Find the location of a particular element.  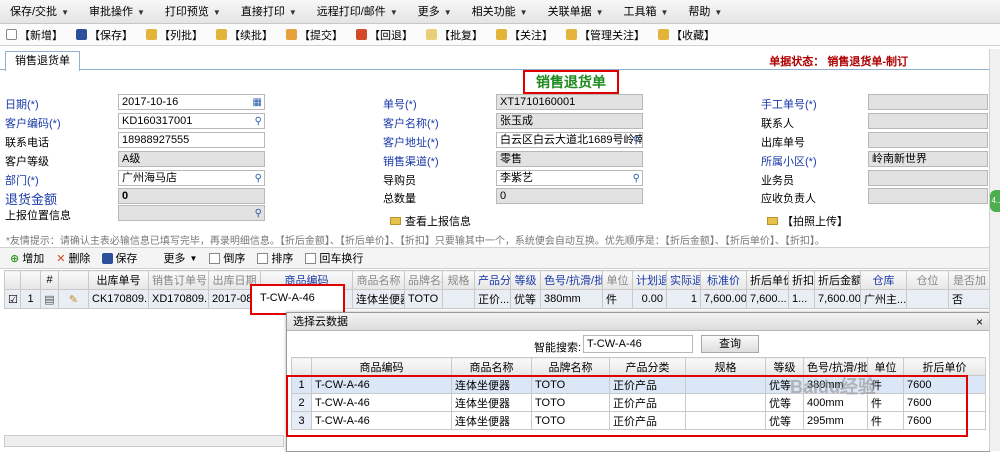

submit-button: 【提交】 is located at coordinates (314, 35).